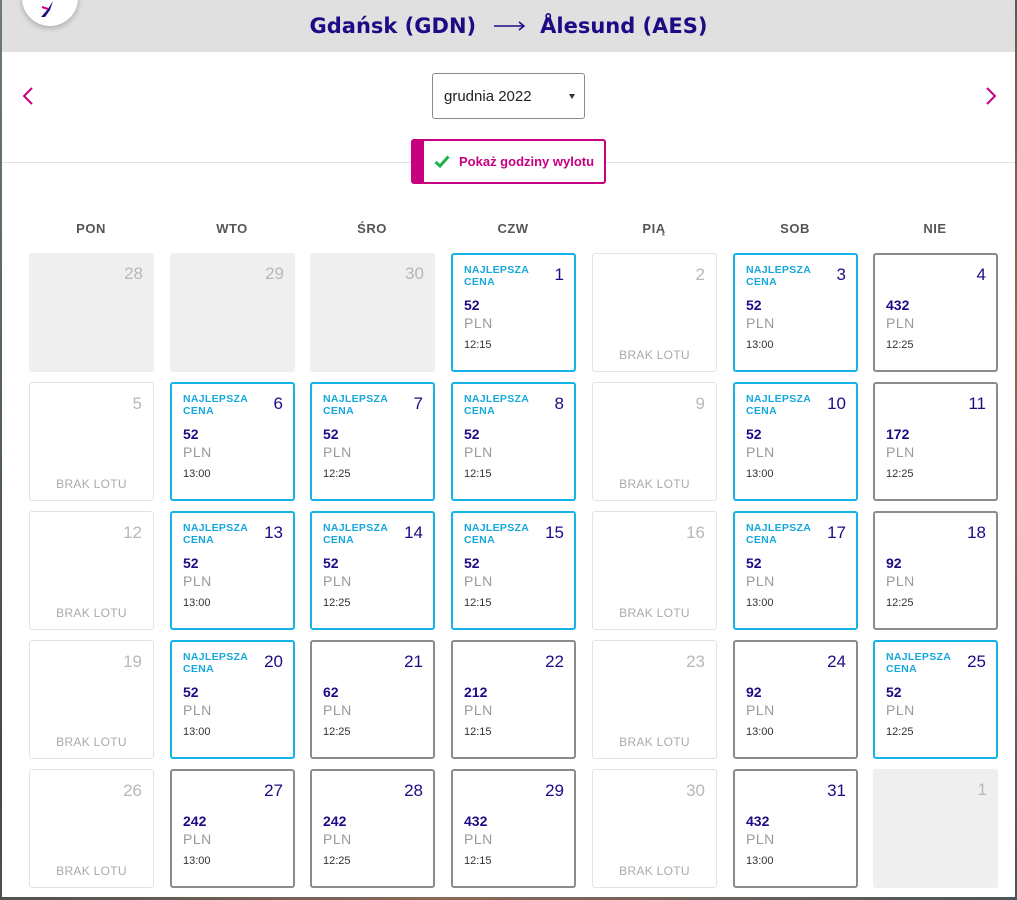 This screenshot has width=1017, height=900. What do you see at coordinates (91, 228) in the screenshot?
I see `weekday-label: PON` at bounding box center [91, 228].